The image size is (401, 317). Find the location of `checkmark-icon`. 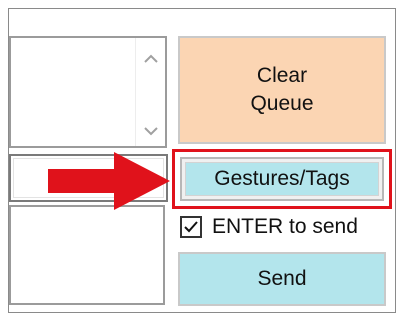

checkmark-icon is located at coordinates (191, 227).